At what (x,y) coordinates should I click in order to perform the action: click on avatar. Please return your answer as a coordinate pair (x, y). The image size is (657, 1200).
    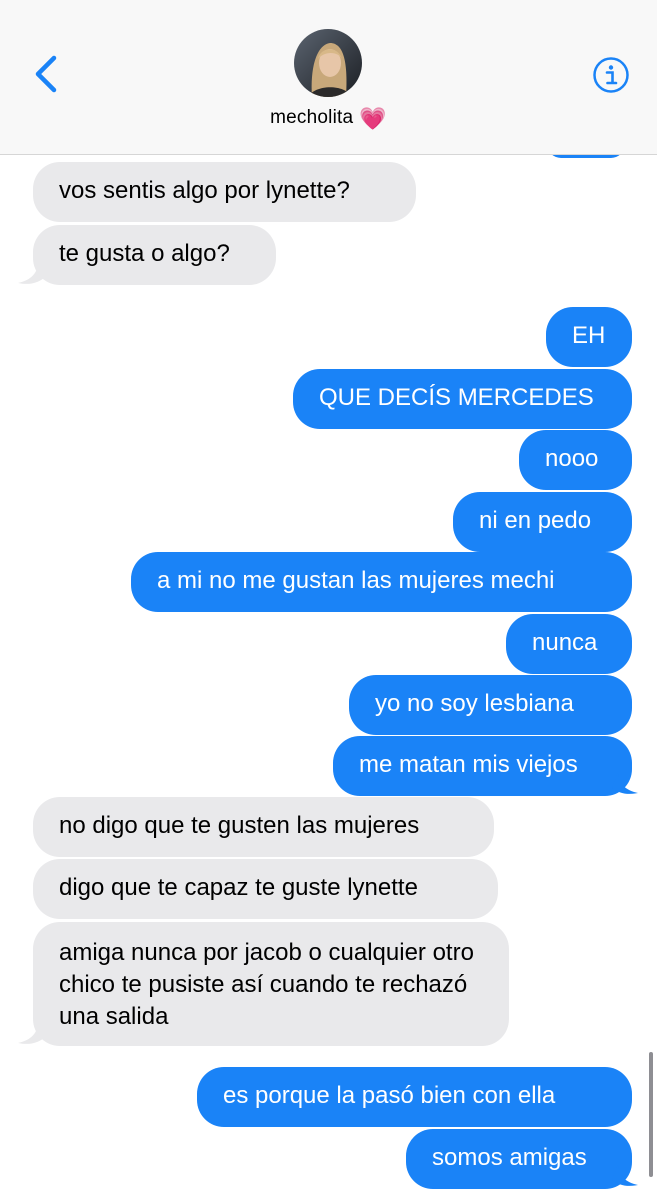
    Looking at the image, I should click on (328, 63).